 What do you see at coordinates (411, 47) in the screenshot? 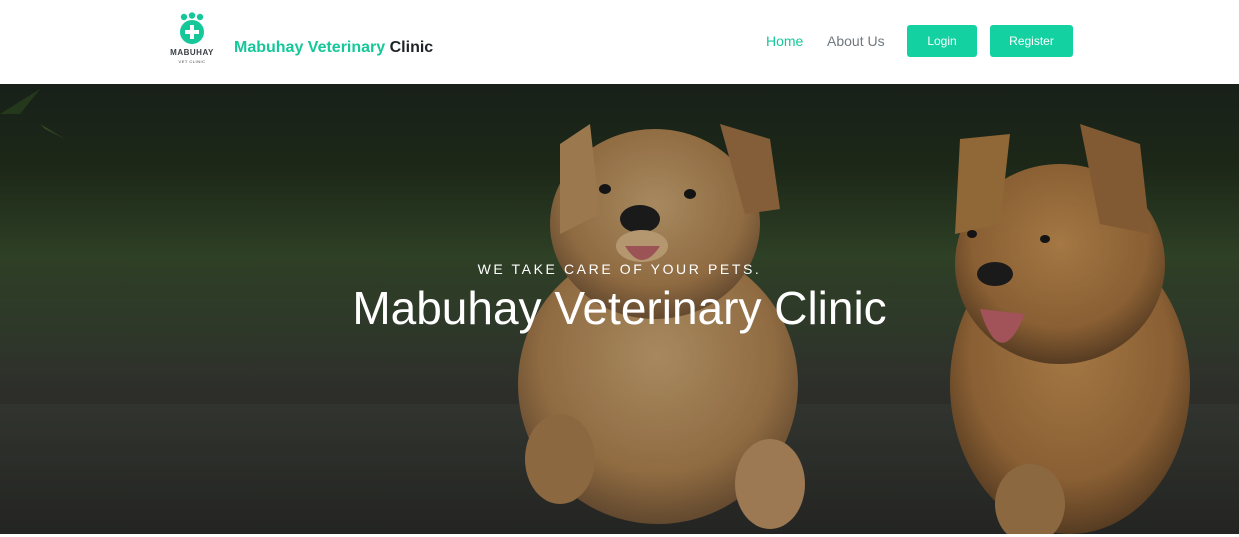
I see `brand-name-secondary: Clinic` at bounding box center [411, 47].